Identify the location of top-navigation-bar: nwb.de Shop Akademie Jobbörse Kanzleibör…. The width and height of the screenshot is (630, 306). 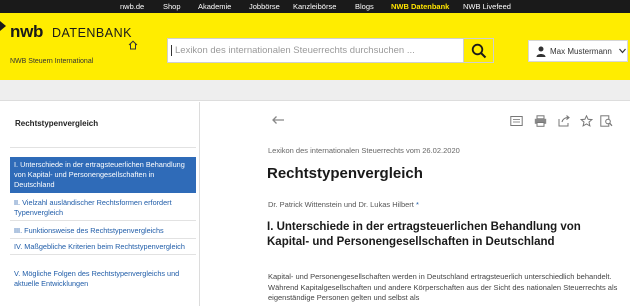
(315, 6).